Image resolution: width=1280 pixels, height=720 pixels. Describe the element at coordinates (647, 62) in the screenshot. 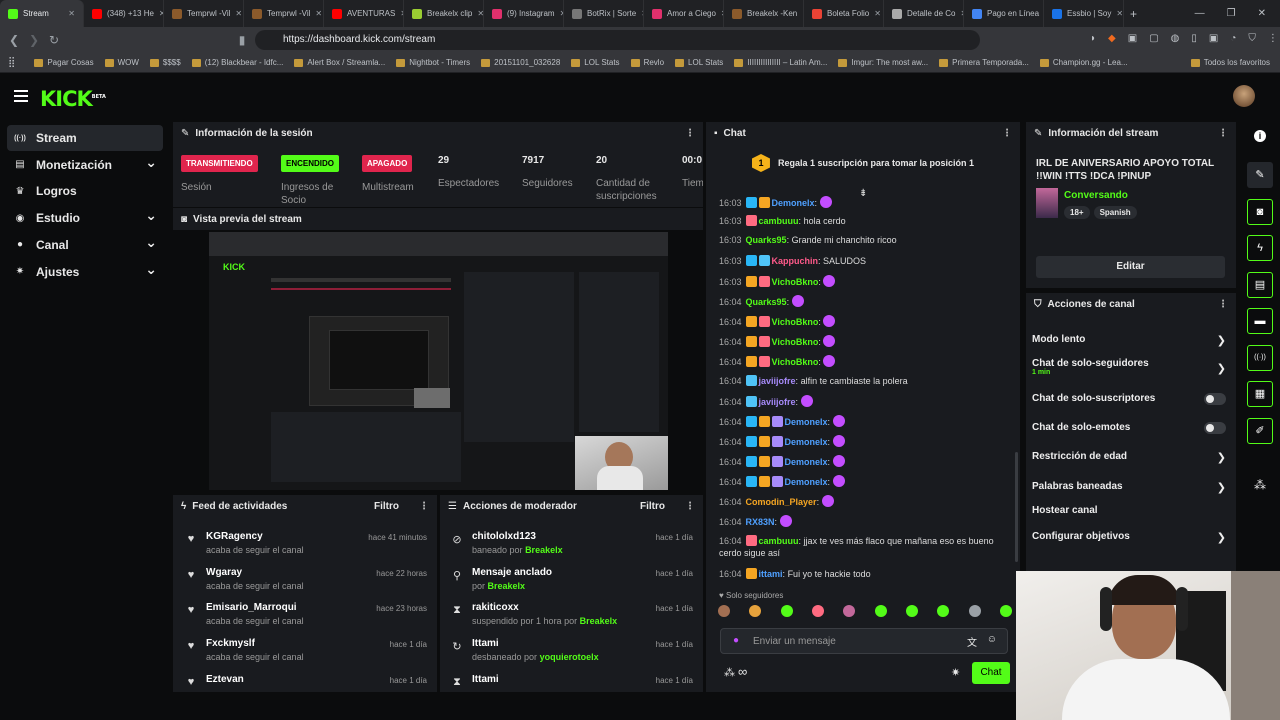

I see `bookmark-item: Revlo` at that location.